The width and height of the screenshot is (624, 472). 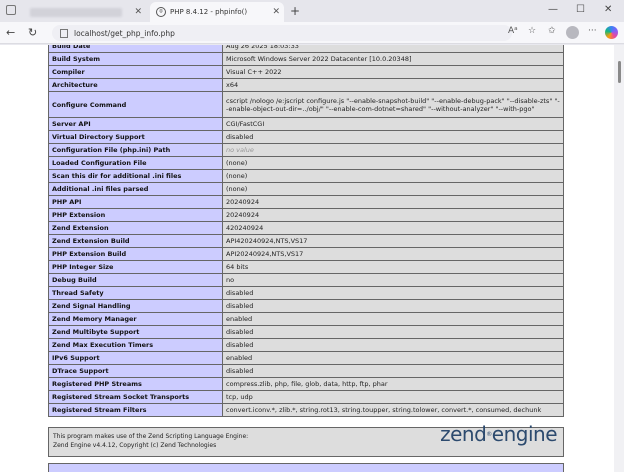 I want to click on row-key: Registered Stream Socket Transports, so click(x=135, y=397).